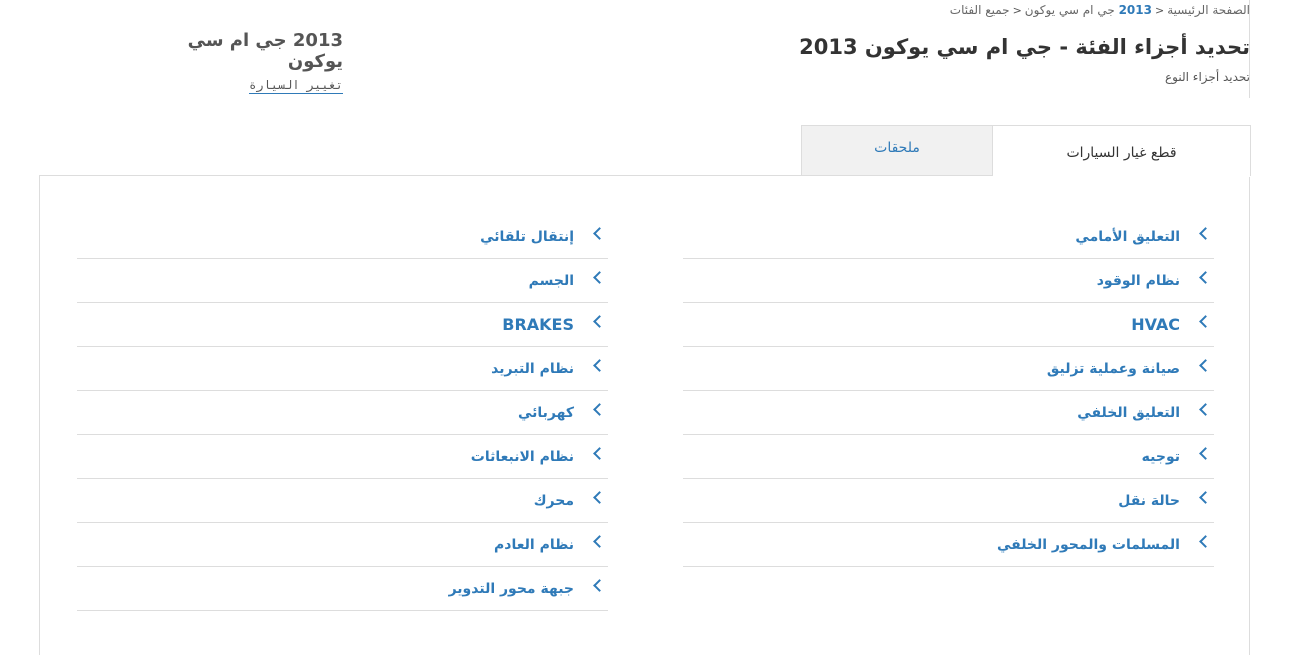  What do you see at coordinates (948, 545) in the screenshot?
I see `category-item: المسلمات والمحور الخلفي` at bounding box center [948, 545].